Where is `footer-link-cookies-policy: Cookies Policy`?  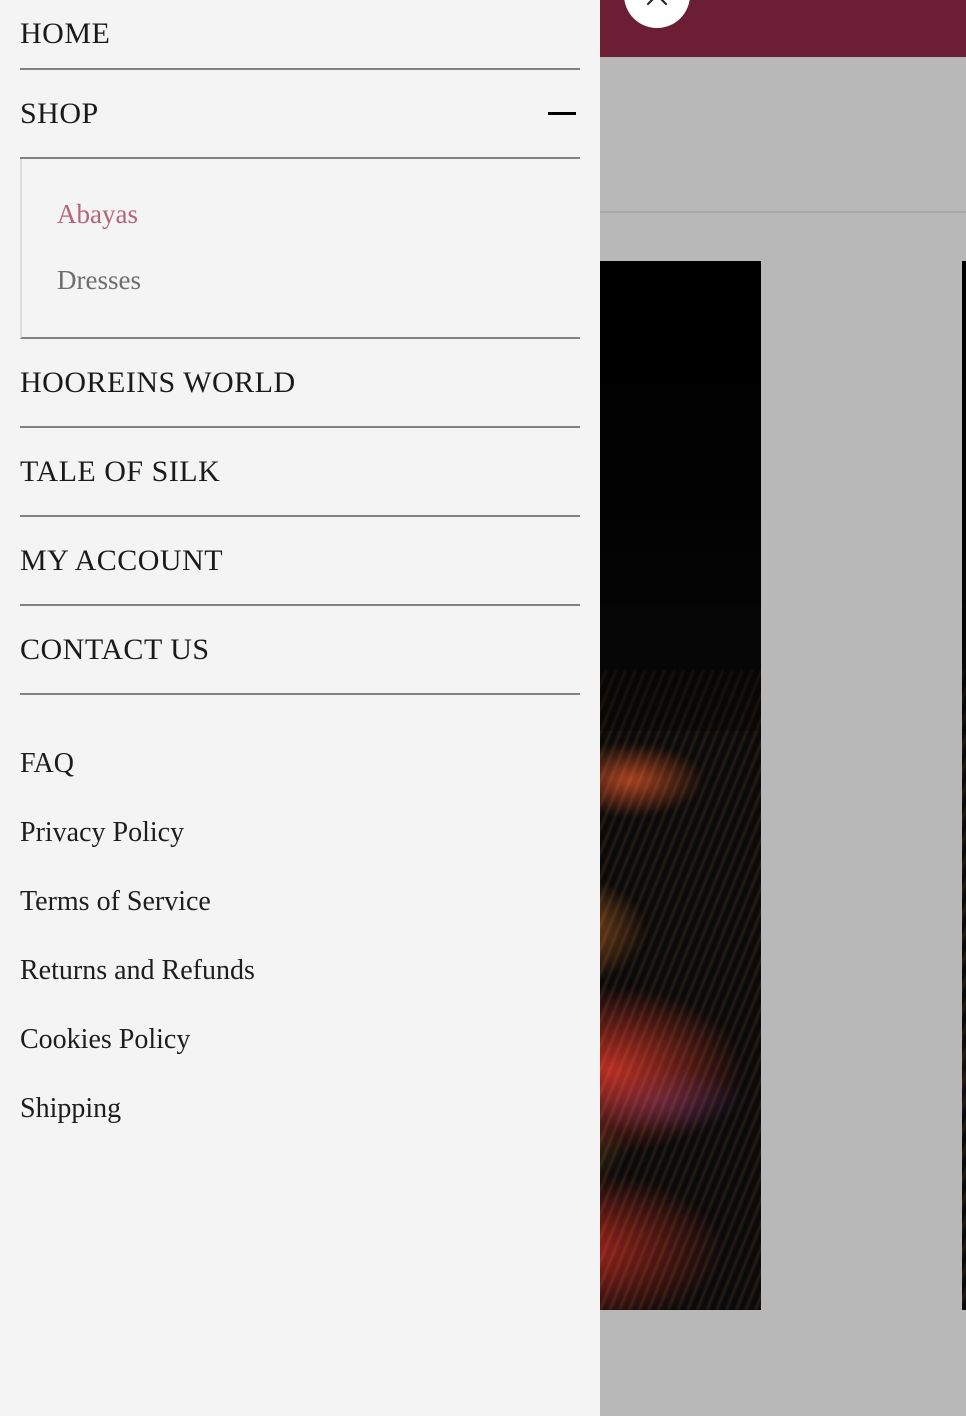 footer-link-cookies-policy: Cookies Policy is located at coordinates (300, 1039).